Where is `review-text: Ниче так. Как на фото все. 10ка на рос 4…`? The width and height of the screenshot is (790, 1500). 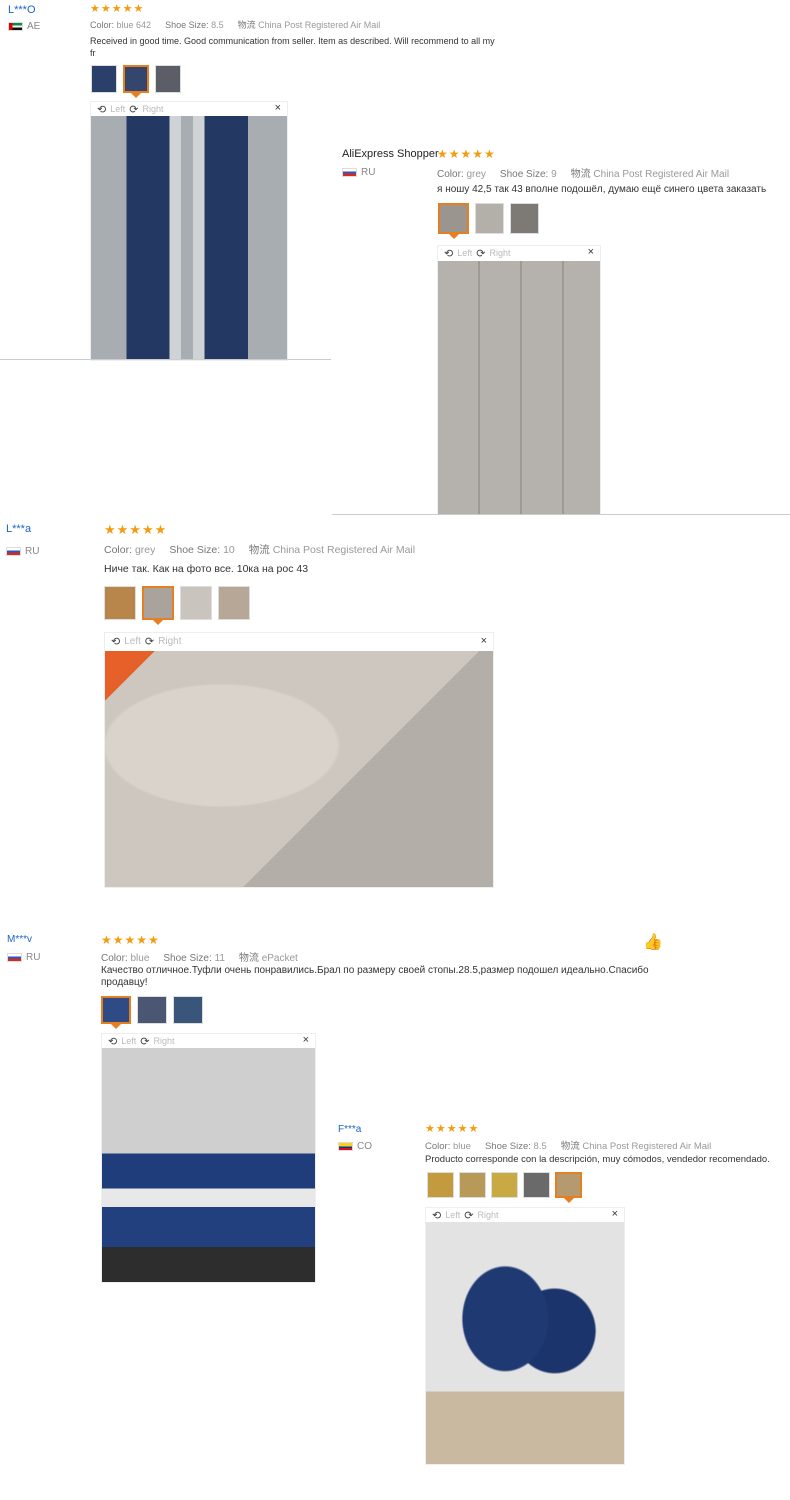 review-text: Ниче так. Как на фото все. 10ка на рос 4… is located at coordinates (206, 569).